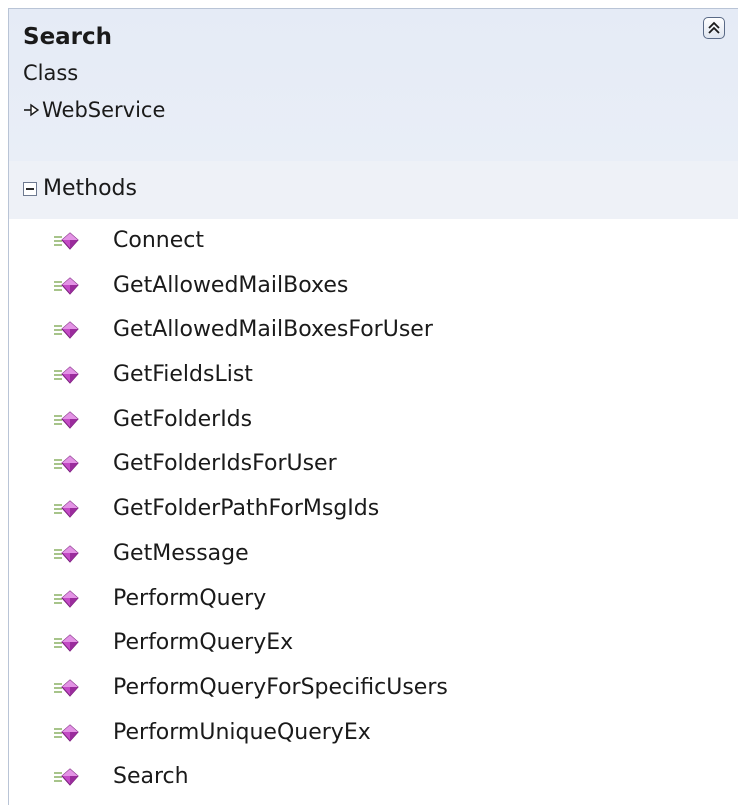 This screenshot has height=805, width=738. Describe the element at coordinates (373, 554) in the screenshot. I see `method-item-getmessage: GetMessage` at that location.